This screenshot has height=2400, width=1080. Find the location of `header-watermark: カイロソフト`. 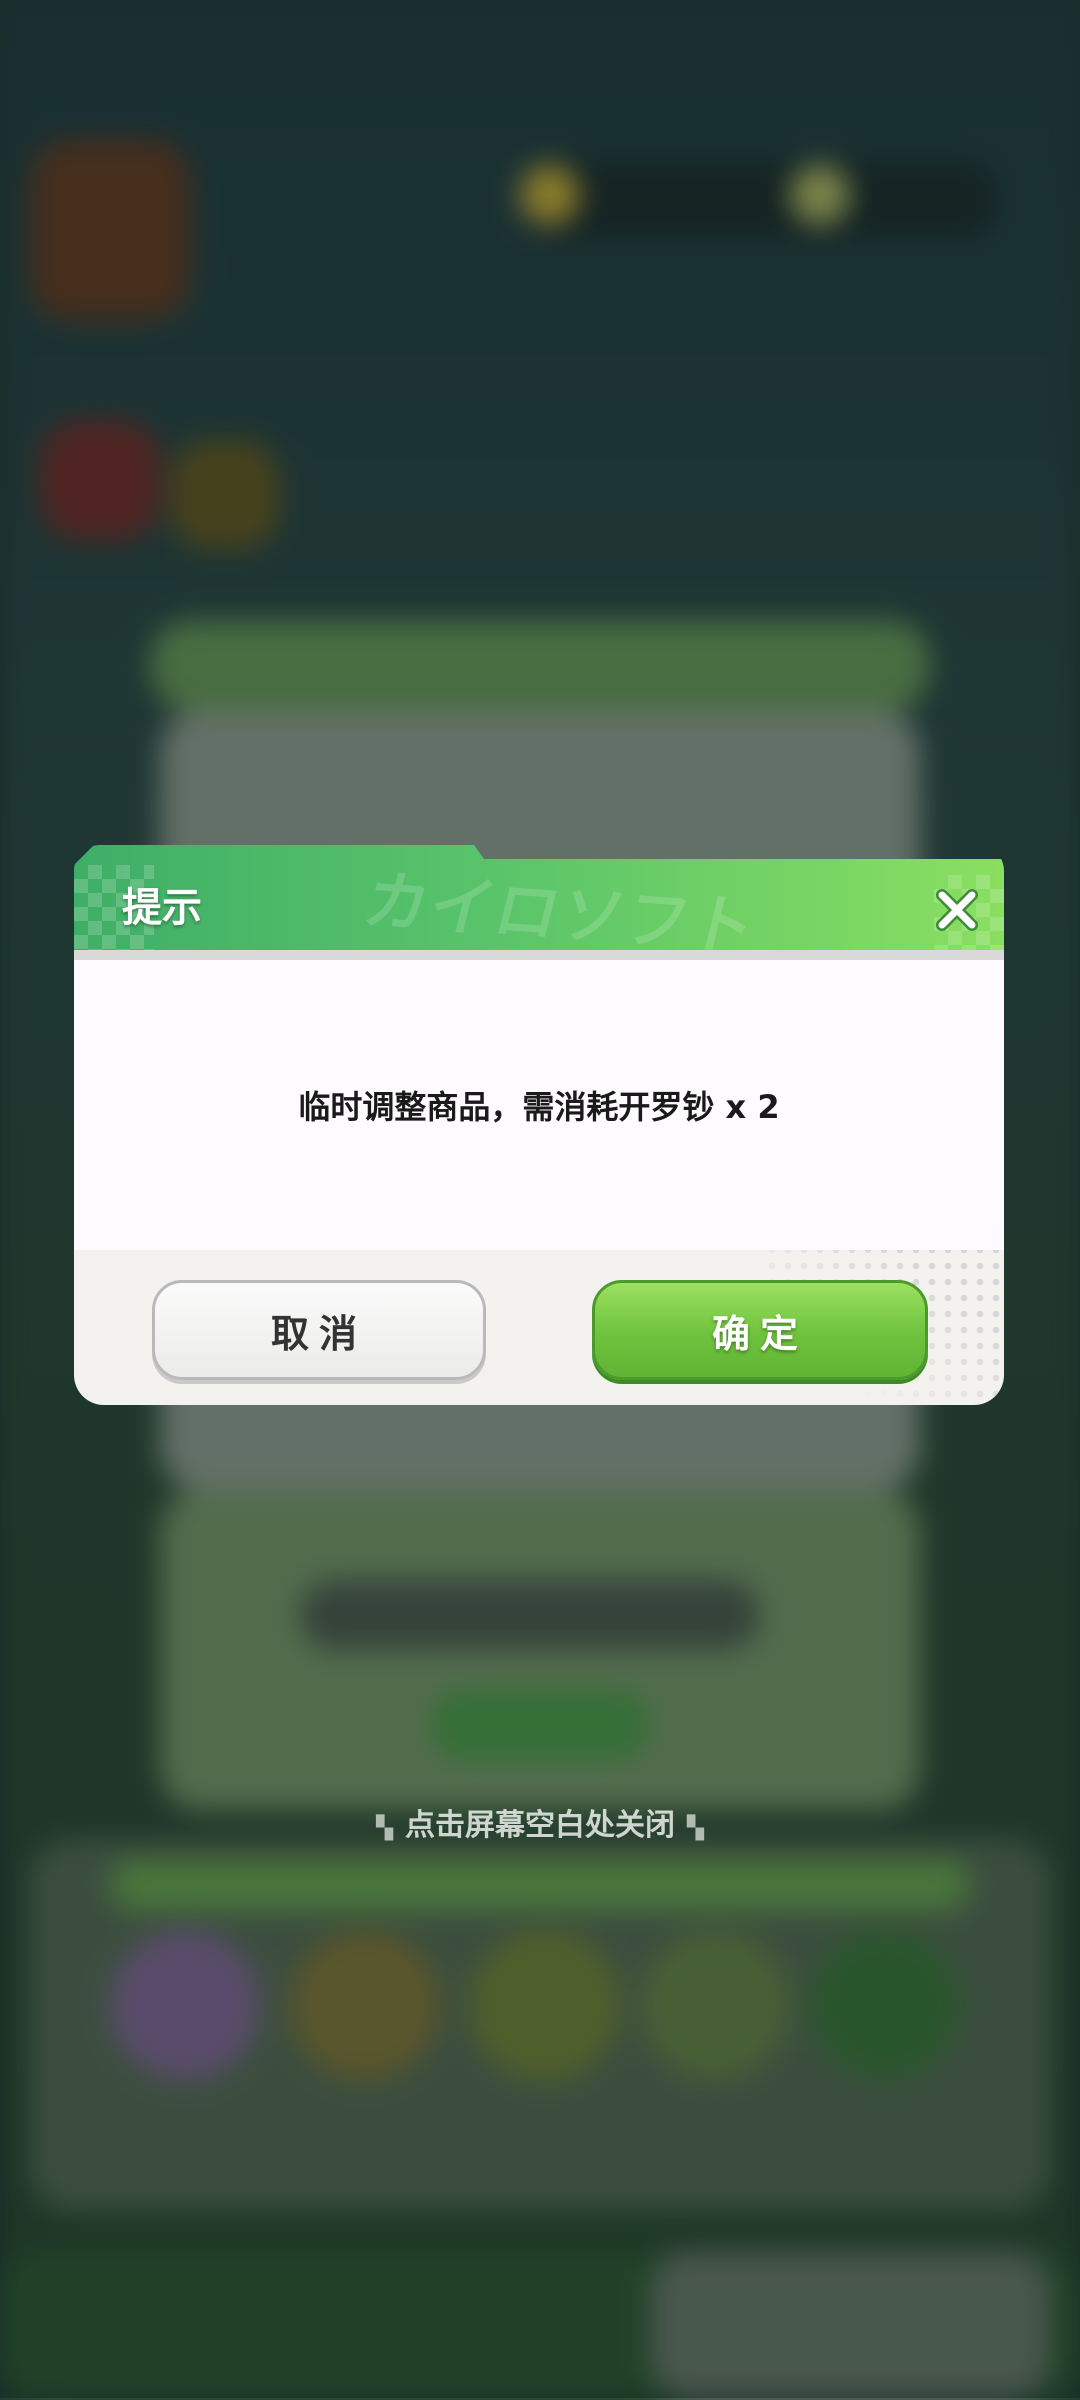

header-watermark: カイロソフト is located at coordinates (560, 907).